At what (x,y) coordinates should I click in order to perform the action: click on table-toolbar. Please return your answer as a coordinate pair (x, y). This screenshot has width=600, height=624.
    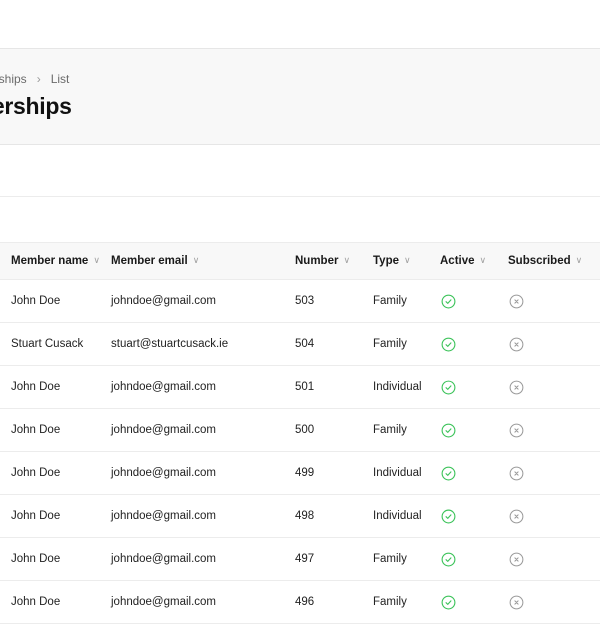
    Looking at the image, I should click on (300, 171).